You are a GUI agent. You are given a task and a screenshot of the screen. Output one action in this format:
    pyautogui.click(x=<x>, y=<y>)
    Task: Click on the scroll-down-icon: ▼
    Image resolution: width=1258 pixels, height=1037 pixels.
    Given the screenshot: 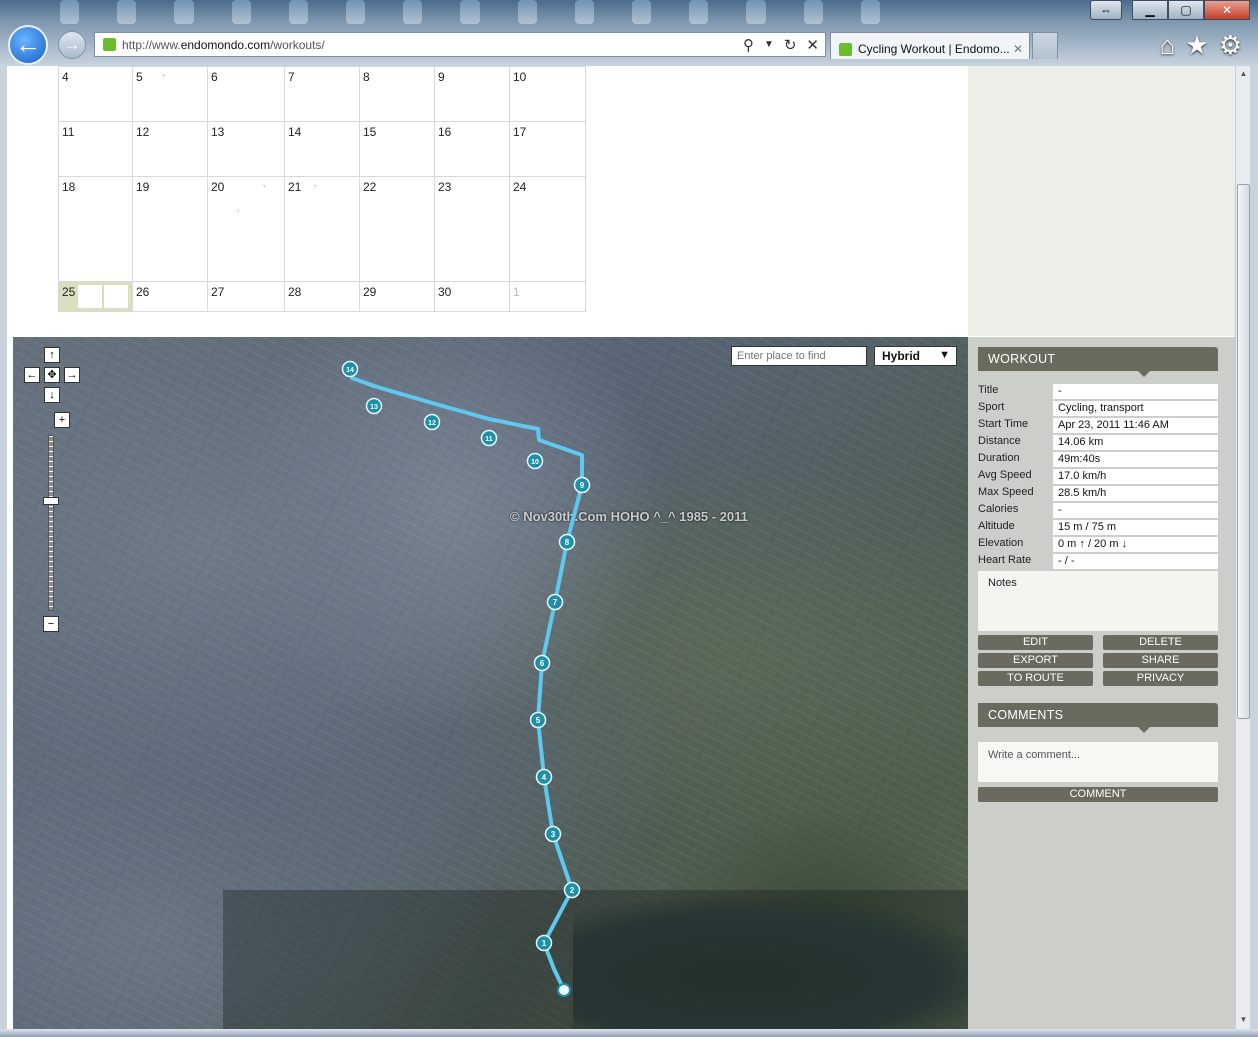 What is the action you would take?
    pyautogui.click(x=1243, y=1019)
    